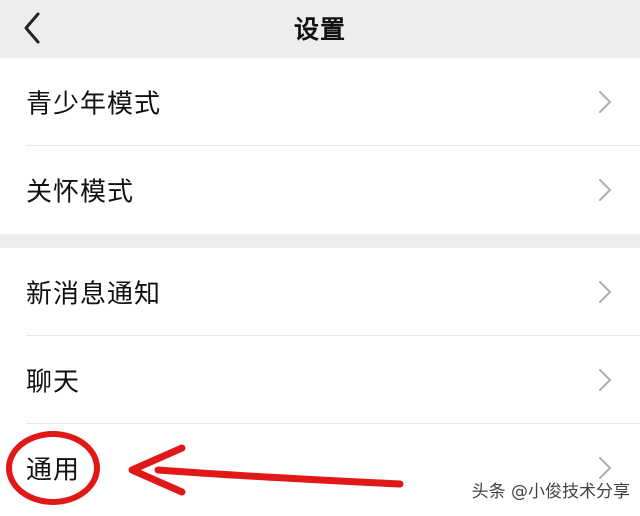 The height and width of the screenshot is (516, 640). Describe the element at coordinates (80, 192) in the screenshot. I see `settings-item-label: 关怀模式` at that location.